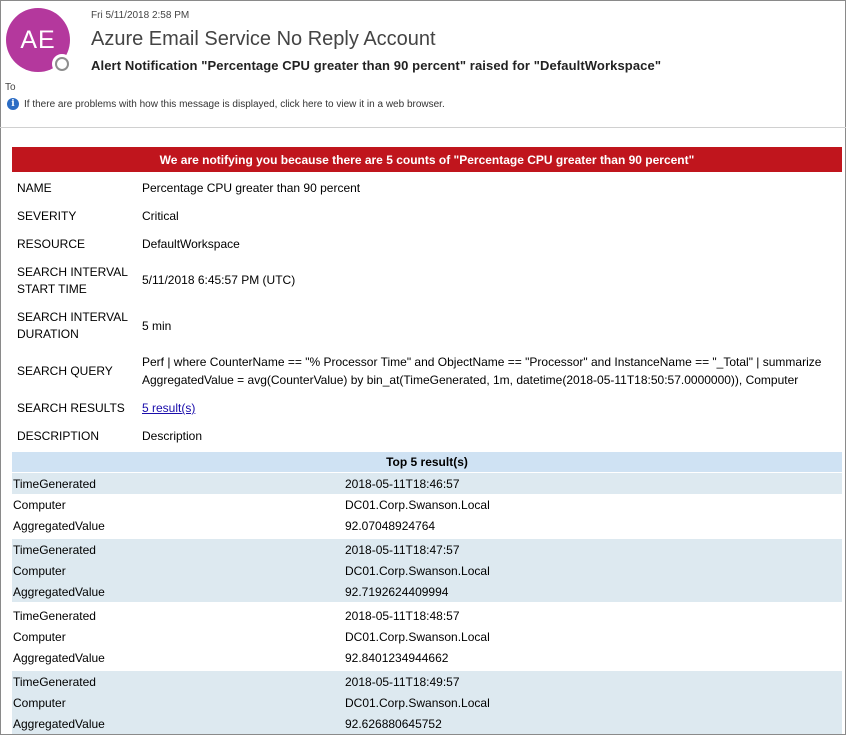  Describe the element at coordinates (402, 483) in the screenshot. I see `row-value: 2018-05-11T18:46:57` at that location.